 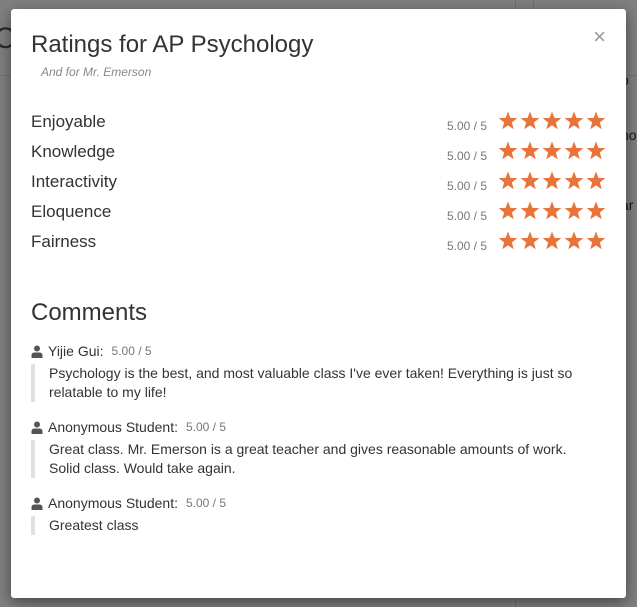 I want to click on rating-label: Enjoyable, so click(x=68, y=121).